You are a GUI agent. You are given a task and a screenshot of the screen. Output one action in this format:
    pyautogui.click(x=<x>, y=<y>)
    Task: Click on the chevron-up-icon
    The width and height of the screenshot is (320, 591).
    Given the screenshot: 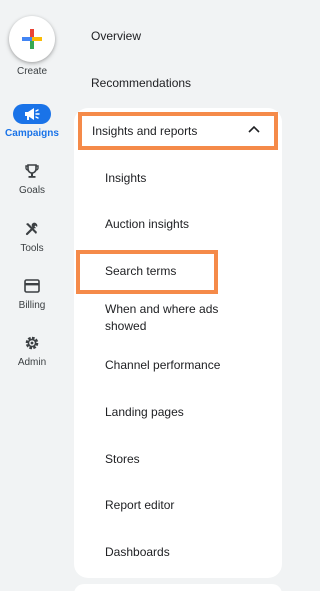 What is the action you would take?
    pyautogui.click(x=254, y=129)
    